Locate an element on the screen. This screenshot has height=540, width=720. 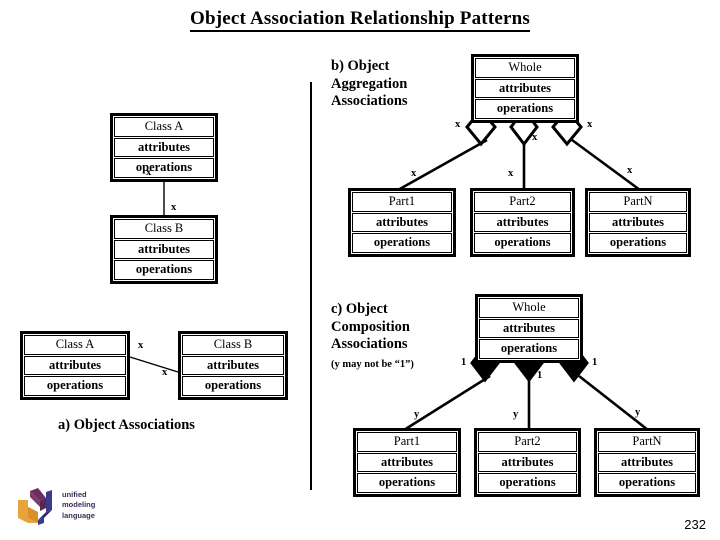
page-number: 232 is located at coordinates (695, 524).